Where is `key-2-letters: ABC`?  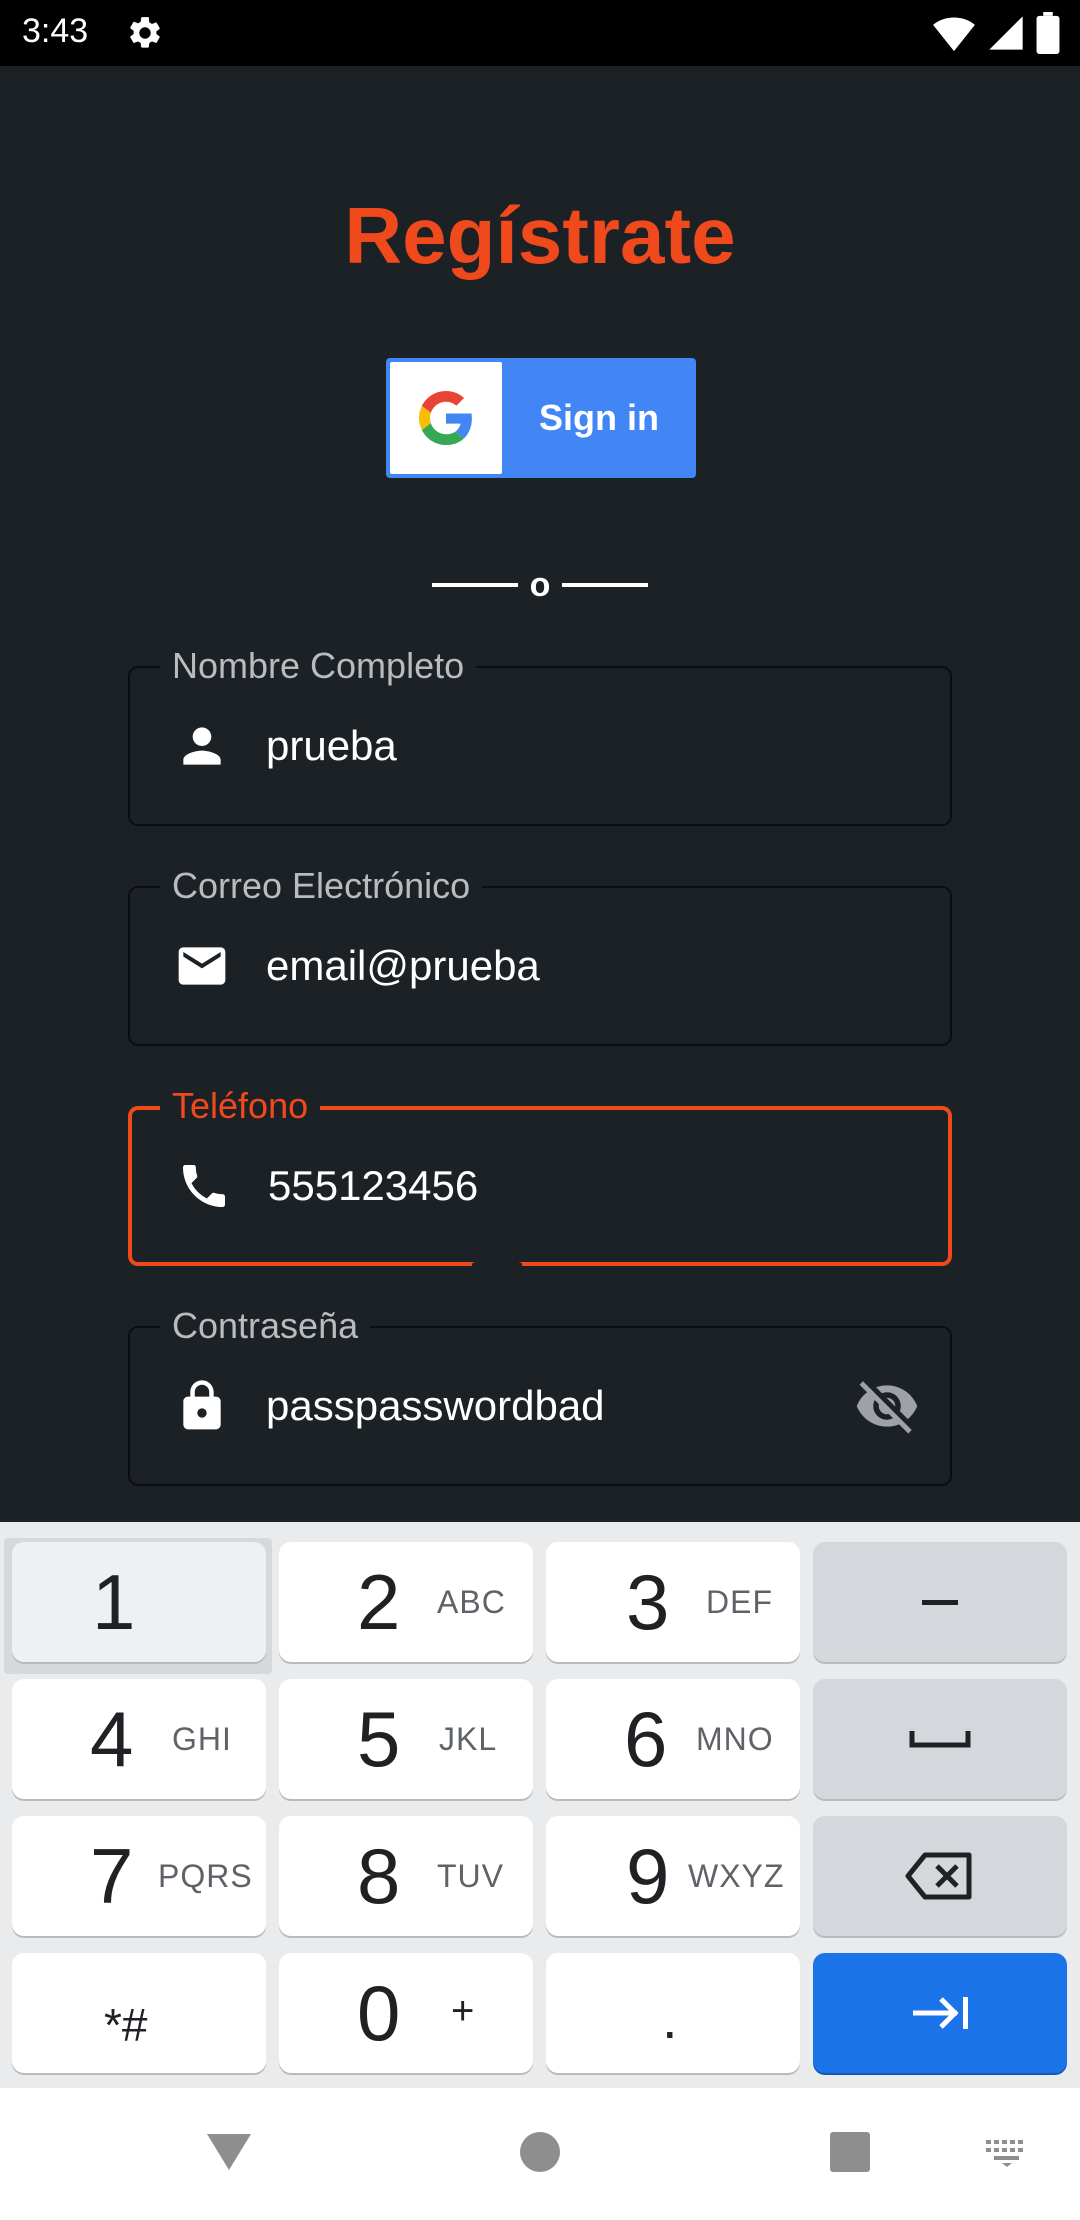
key-2-letters: ABC is located at coordinates (471, 1602).